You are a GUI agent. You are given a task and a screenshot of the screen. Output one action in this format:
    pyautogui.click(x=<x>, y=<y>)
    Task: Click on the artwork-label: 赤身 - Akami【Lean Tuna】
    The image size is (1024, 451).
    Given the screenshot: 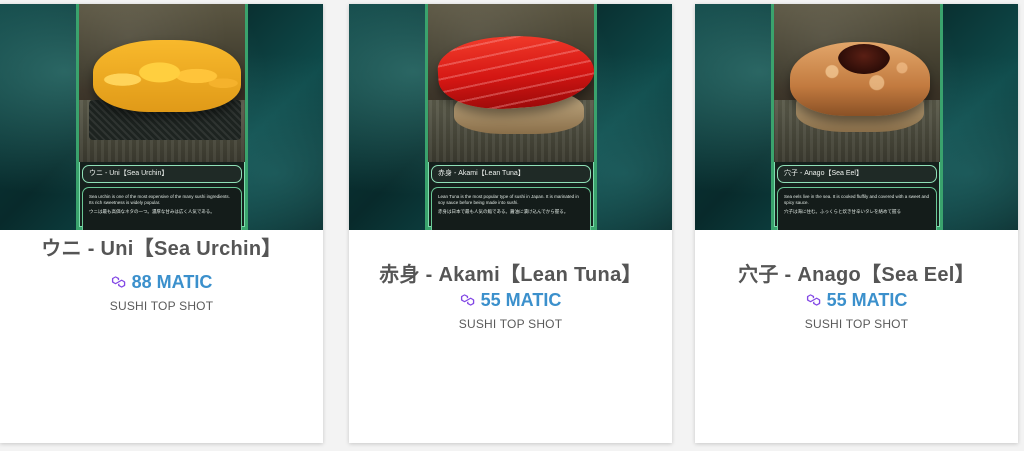 What is the action you would take?
    pyautogui.click(x=511, y=174)
    